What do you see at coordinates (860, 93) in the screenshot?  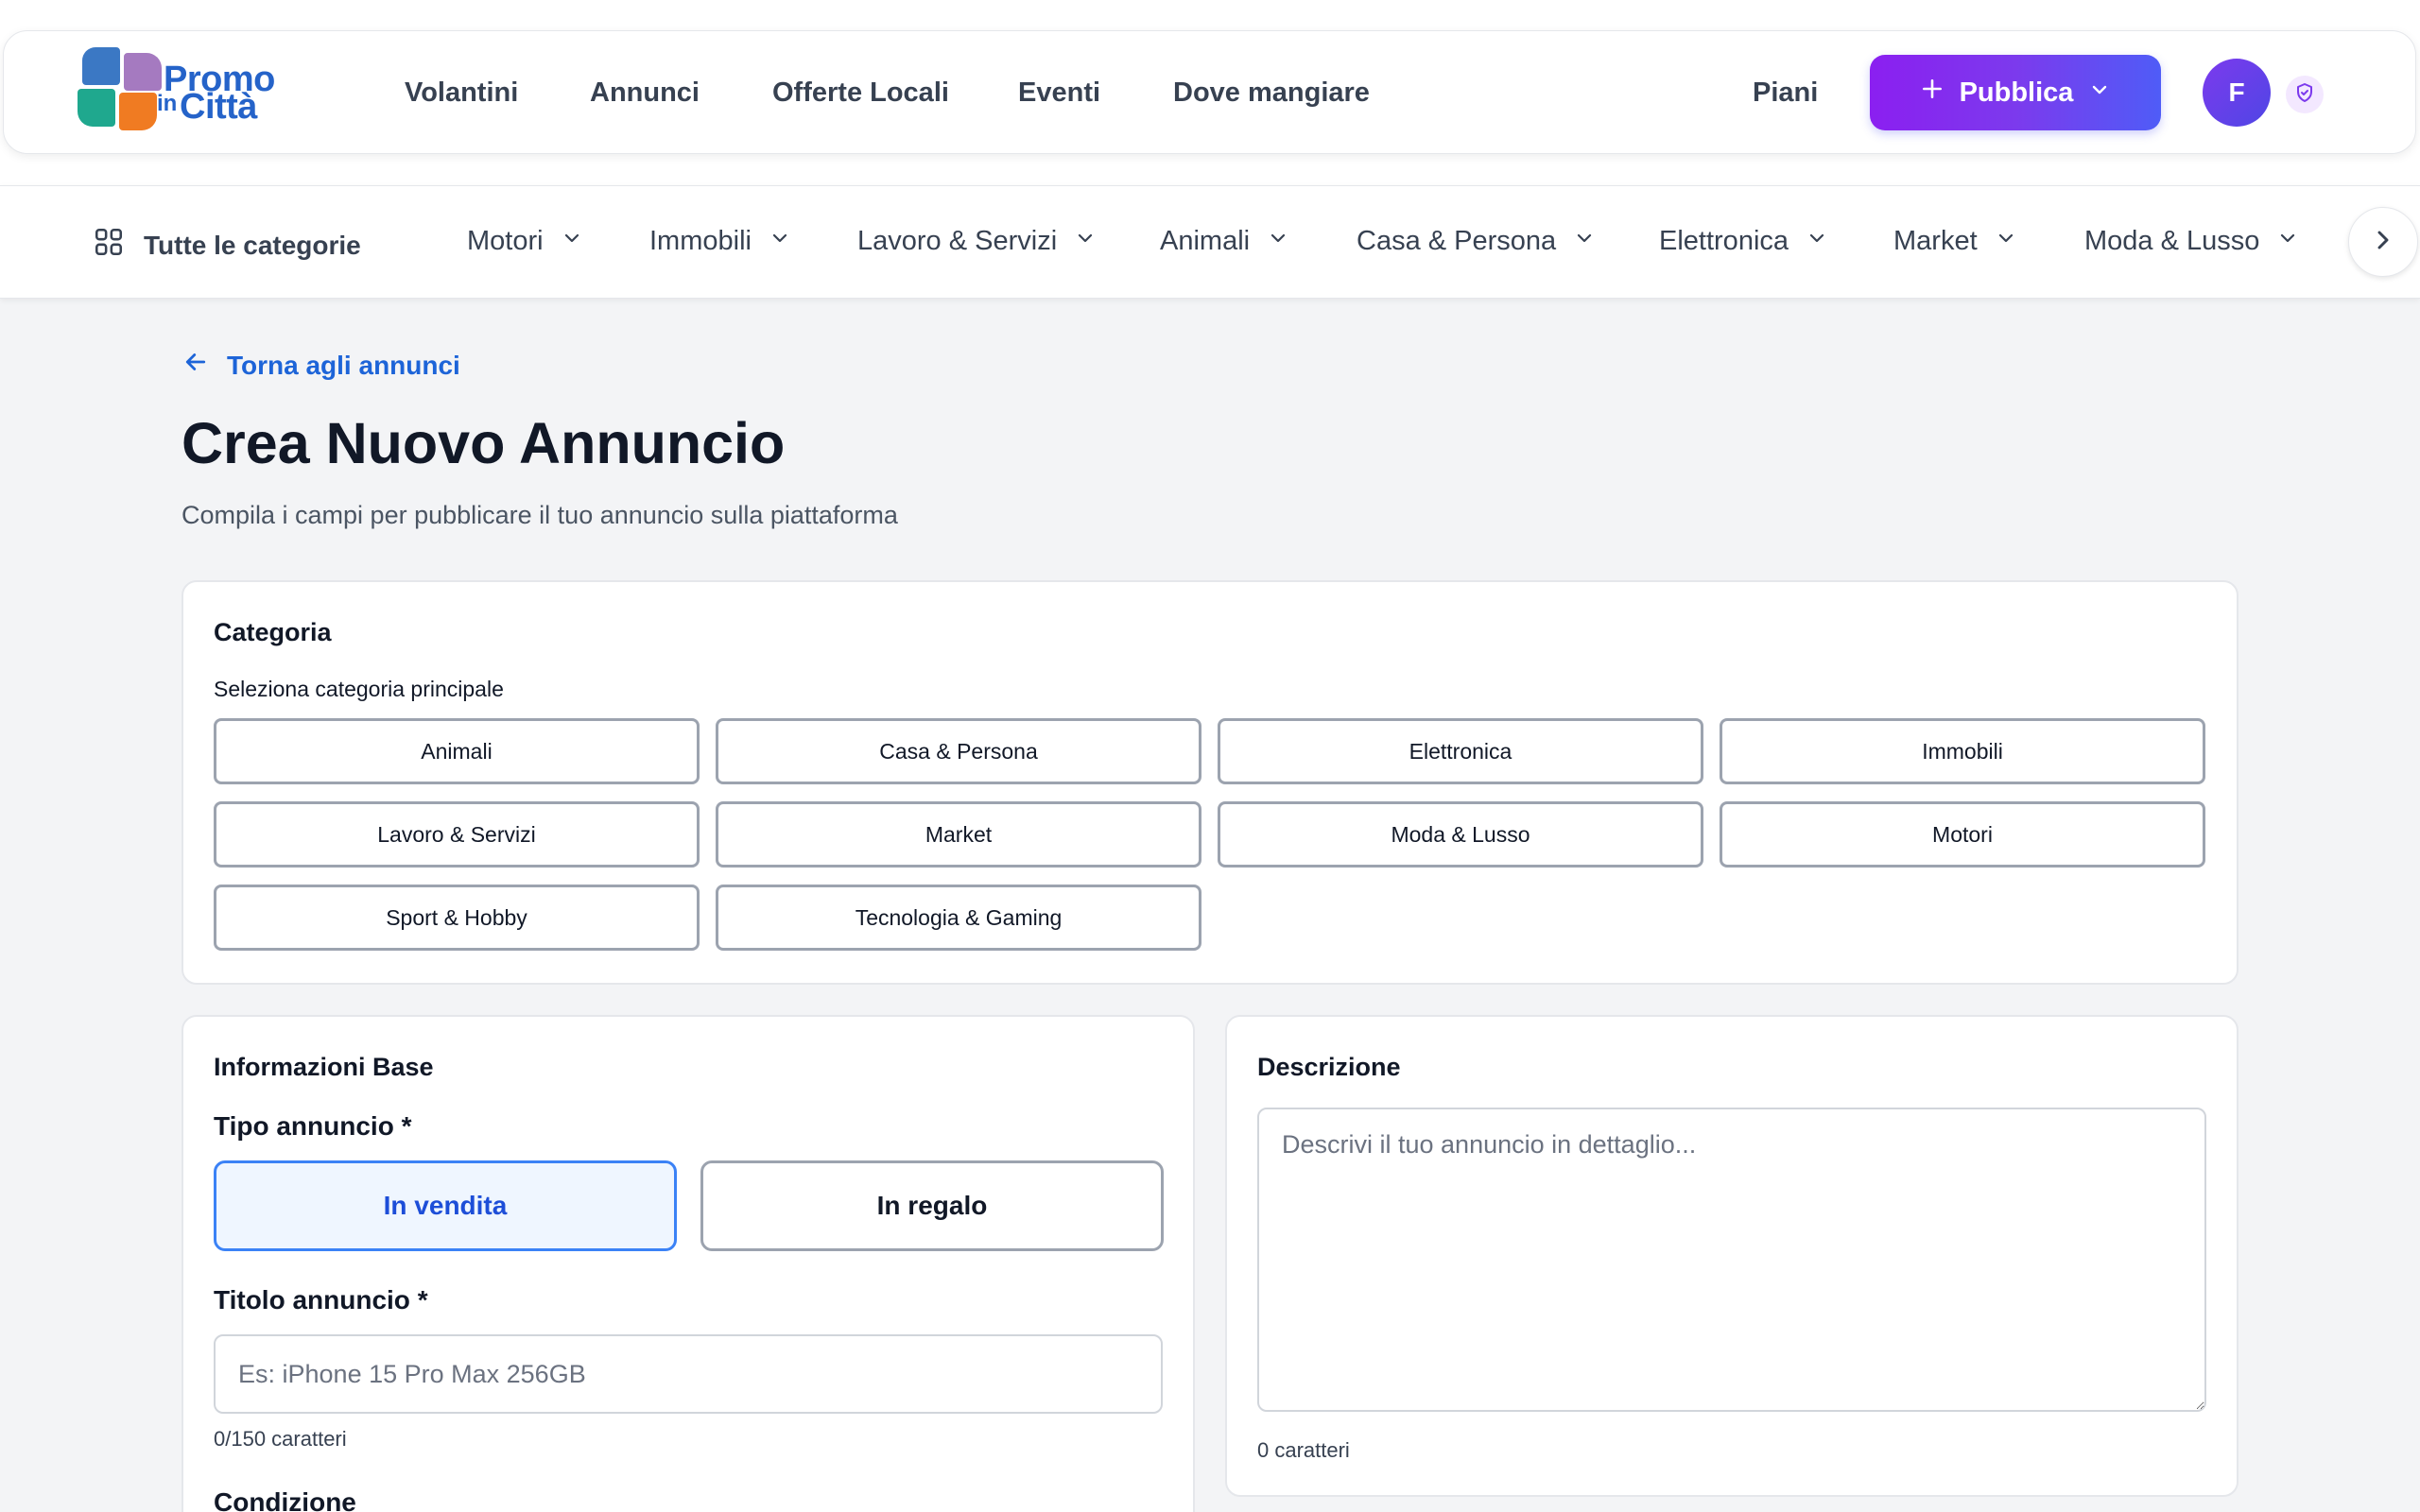 I see `nav-link-offerte-locali: Offerte Locali` at bounding box center [860, 93].